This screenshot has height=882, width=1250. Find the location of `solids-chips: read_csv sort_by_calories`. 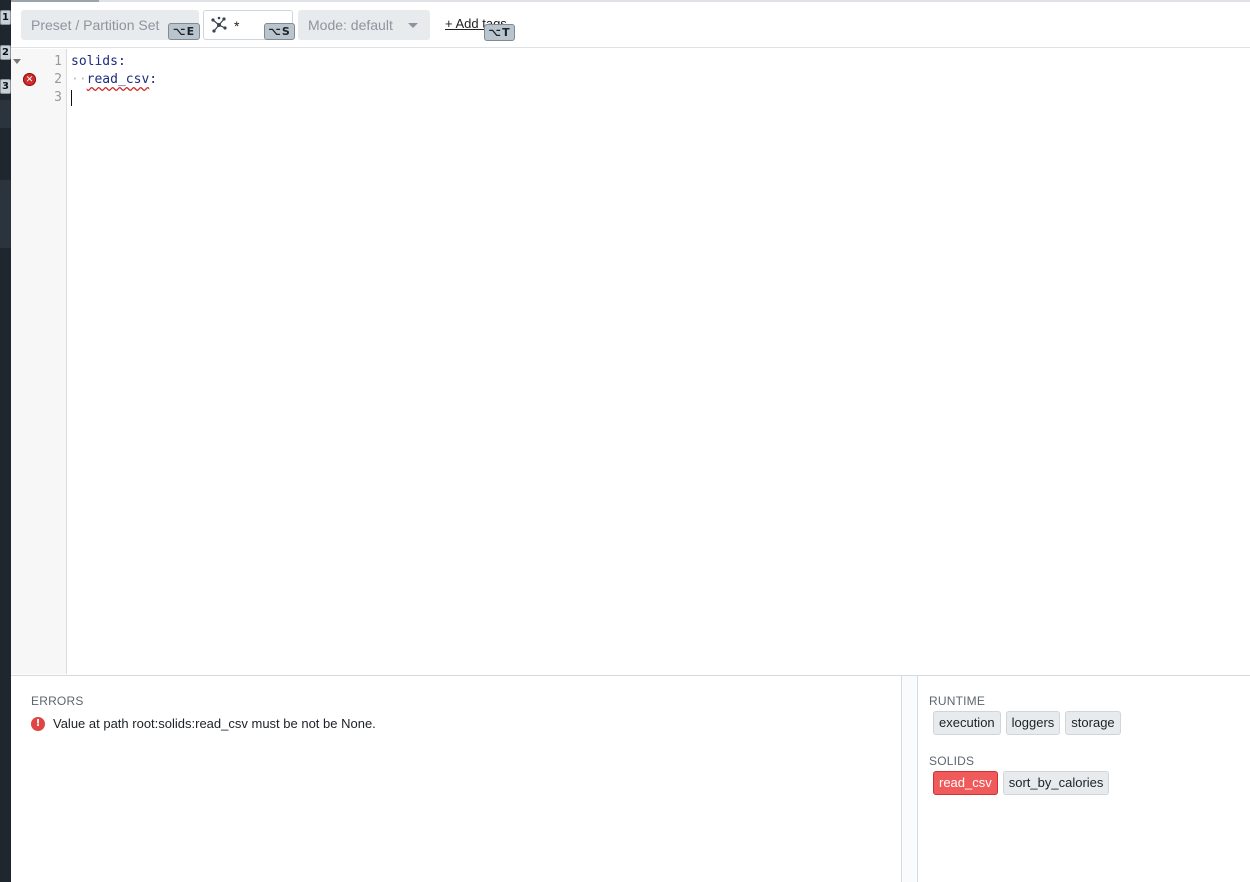

solids-chips: read_csv sort_by_calories is located at coordinates (1021, 783).